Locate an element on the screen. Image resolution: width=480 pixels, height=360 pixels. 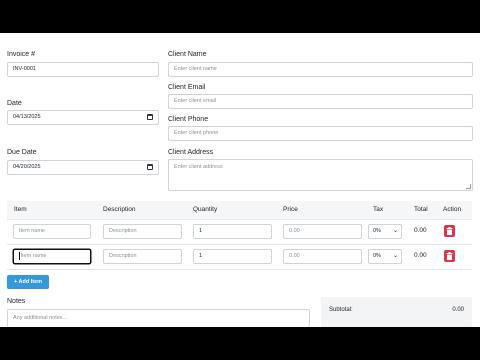
client-address-placeholder: Enter client address is located at coordinates (198, 167).